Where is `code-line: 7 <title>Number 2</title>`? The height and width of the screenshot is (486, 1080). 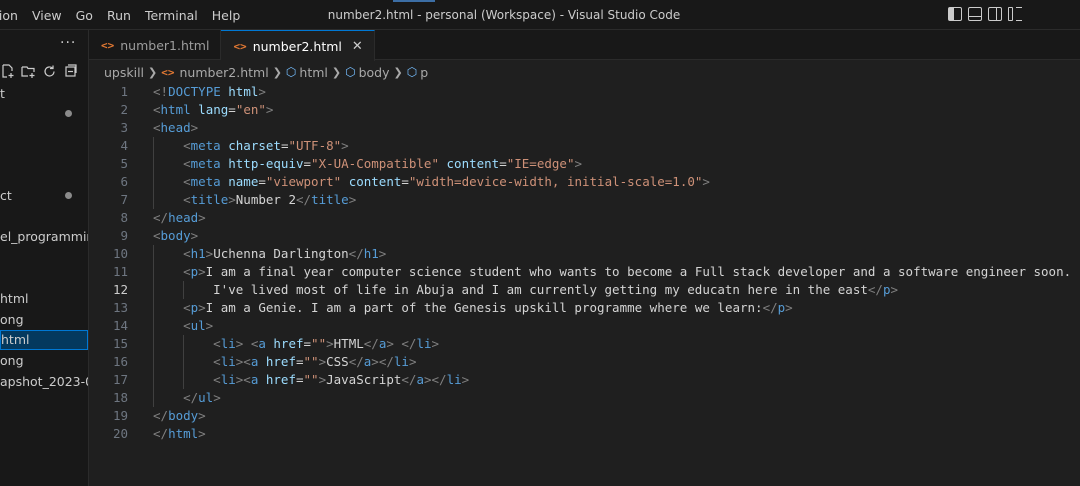 code-line: 7 <title>Number 2</title> is located at coordinates (584, 200).